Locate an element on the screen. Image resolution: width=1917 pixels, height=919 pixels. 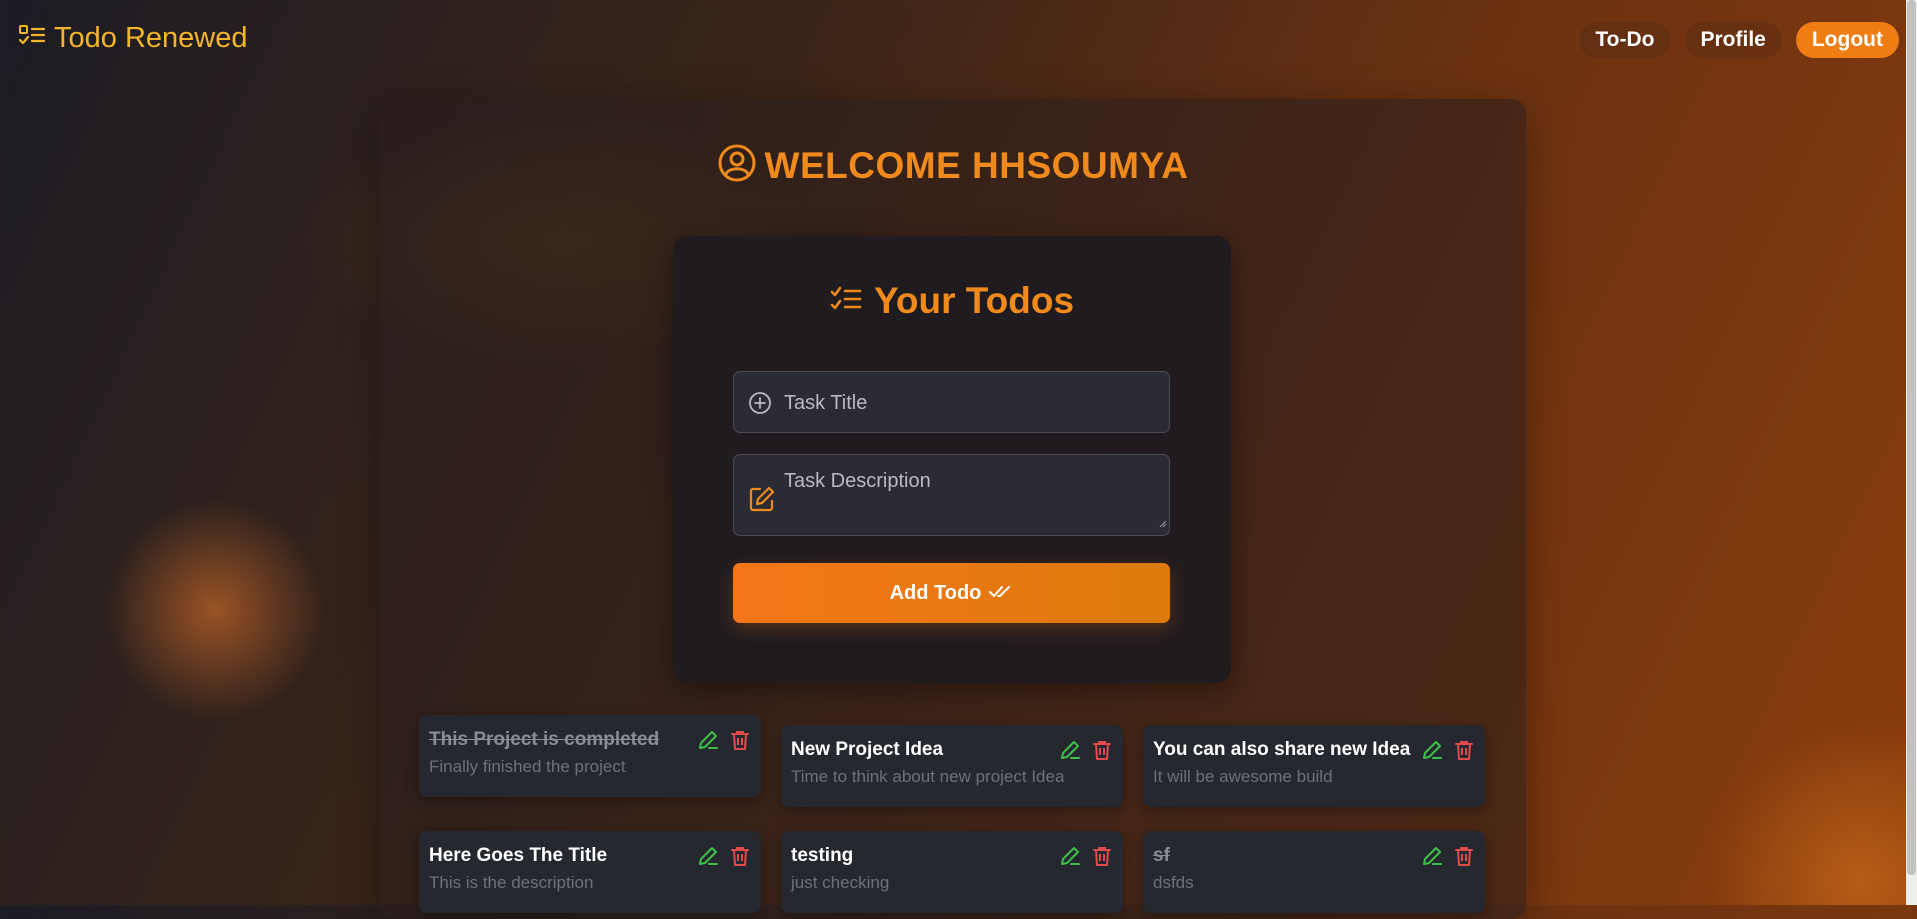
nav-links: To-Do Profile Logout is located at coordinates (1739, 40).